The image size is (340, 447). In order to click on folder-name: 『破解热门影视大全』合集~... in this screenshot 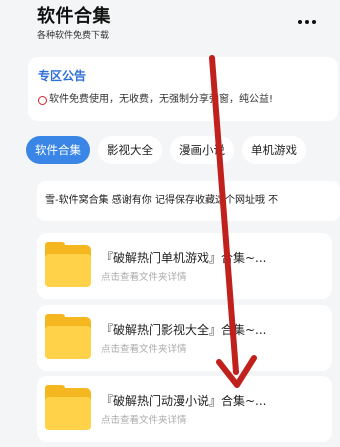, I will do `click(184, 330)`.